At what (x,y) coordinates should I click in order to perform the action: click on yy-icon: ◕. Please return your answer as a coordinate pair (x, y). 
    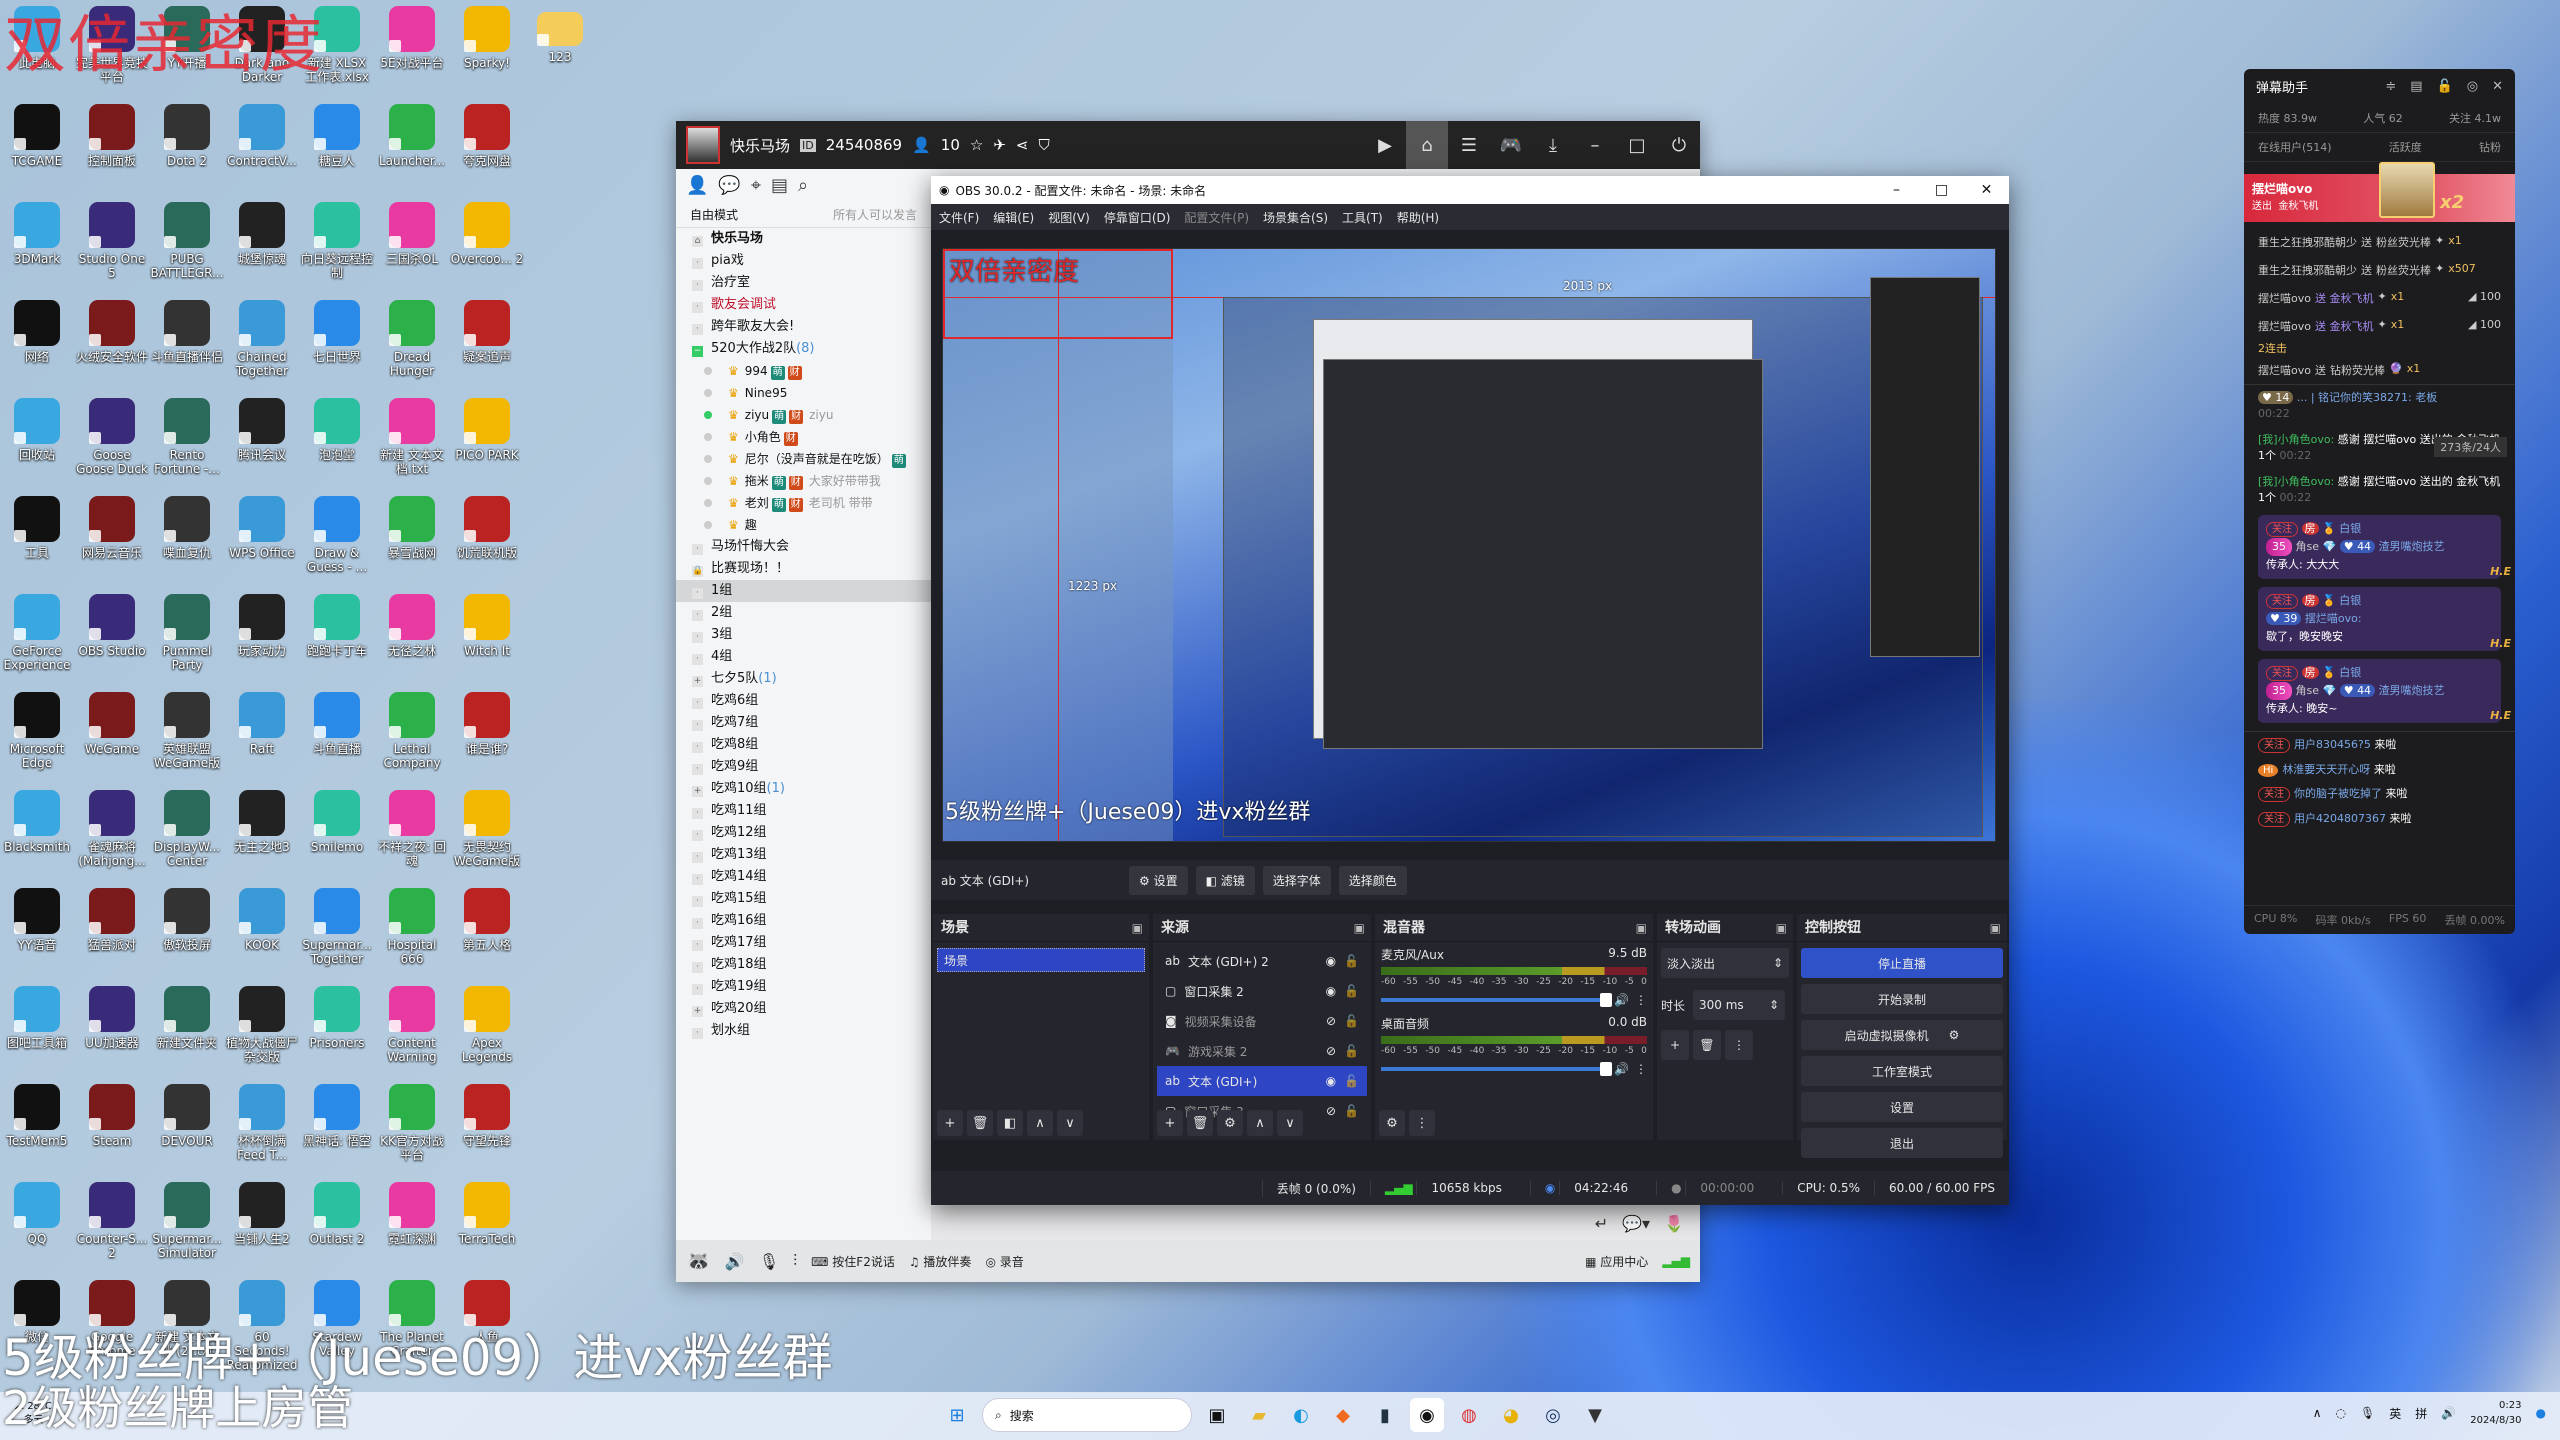
    Looking at the image, I should click on (1511, 1415).